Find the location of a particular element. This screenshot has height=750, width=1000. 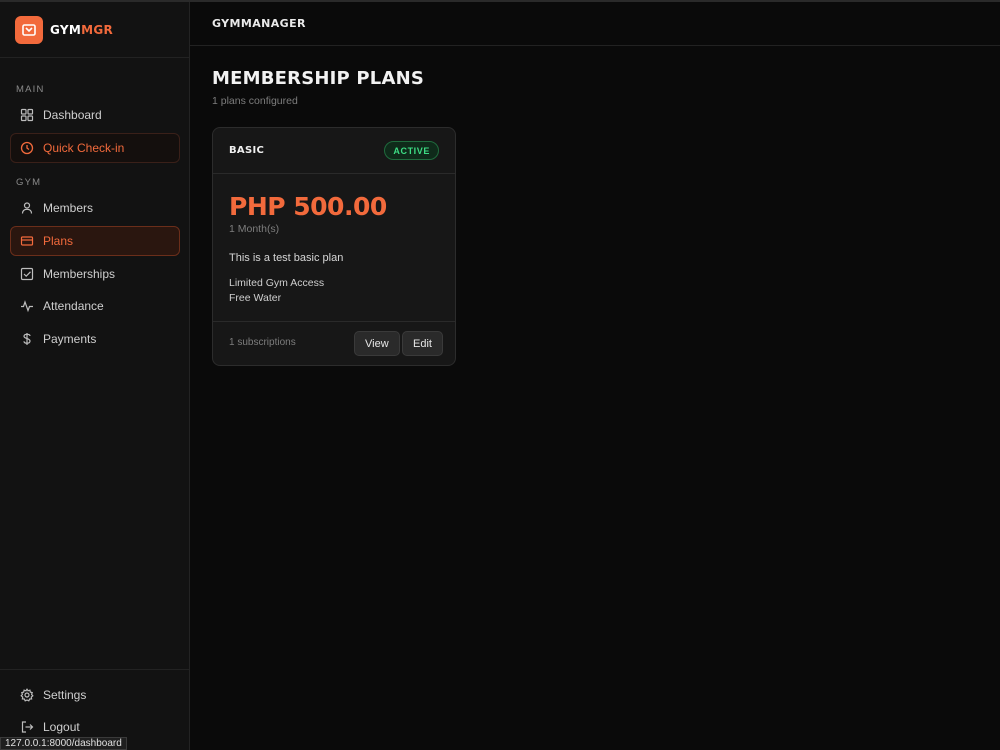

clock-icon is located at coordinates (27, 148).